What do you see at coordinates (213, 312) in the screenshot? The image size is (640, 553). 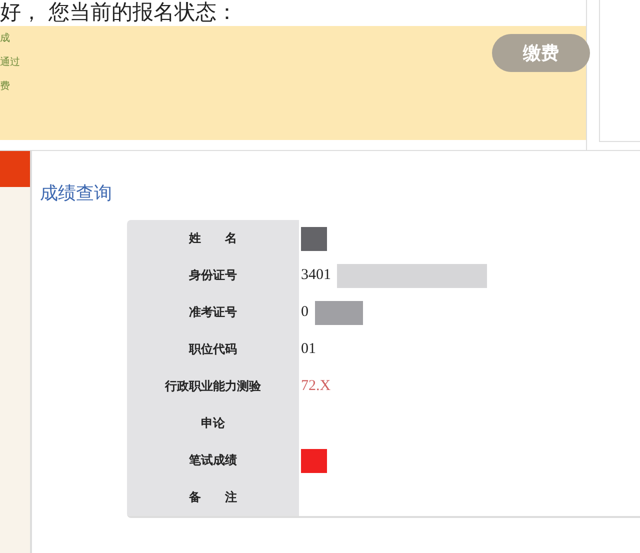 I see `field-label: 准考证号` at bounding box center [213, 312].